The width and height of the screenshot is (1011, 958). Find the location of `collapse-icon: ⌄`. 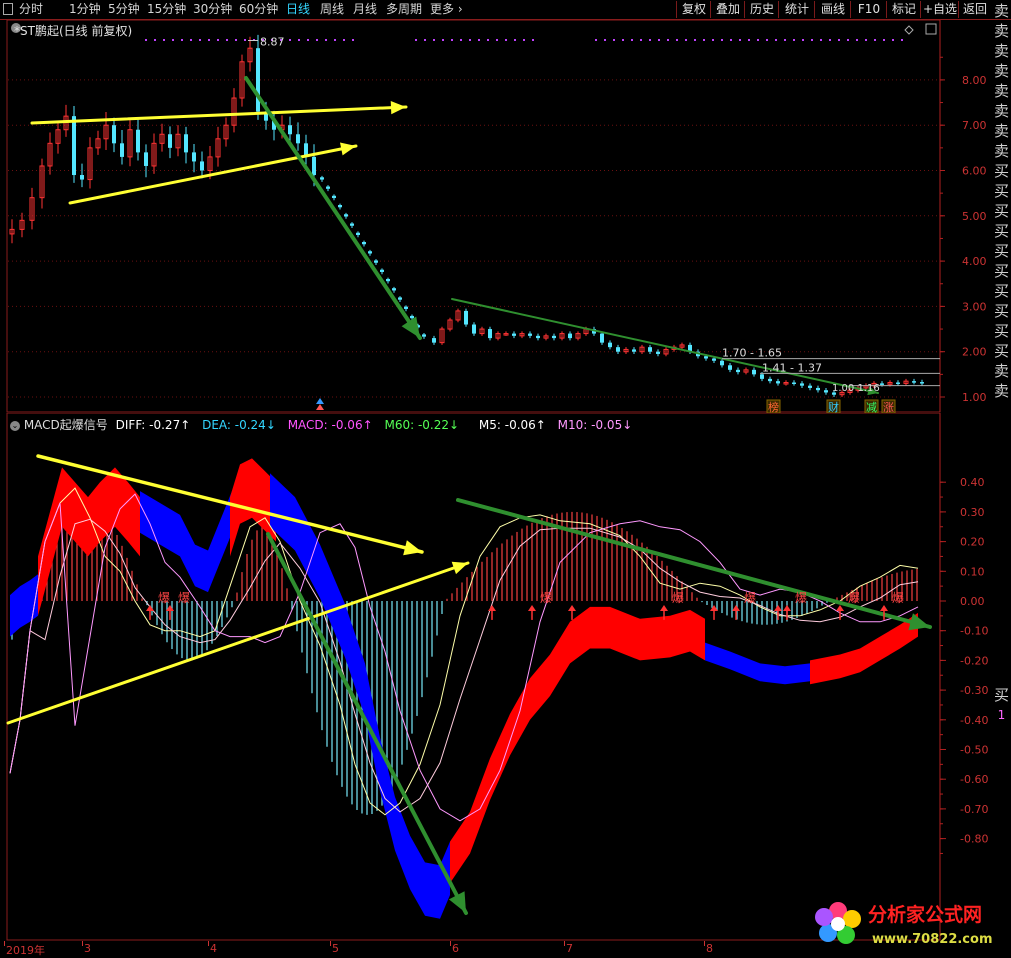

collapse-icon: ⌄ is located at coordinates (15, 425).